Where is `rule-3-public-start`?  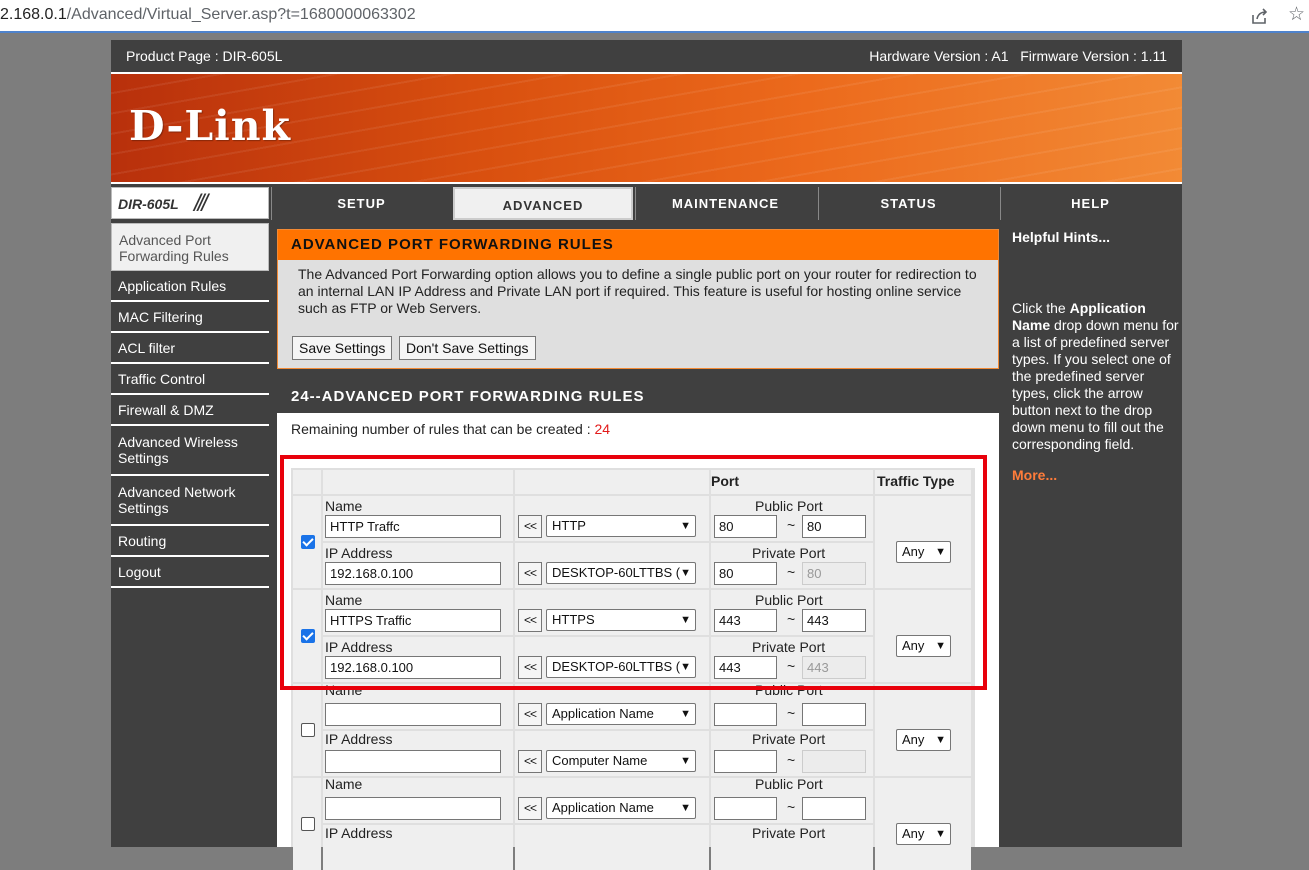
rule-3-public-start is located at coordinates (745, 714).